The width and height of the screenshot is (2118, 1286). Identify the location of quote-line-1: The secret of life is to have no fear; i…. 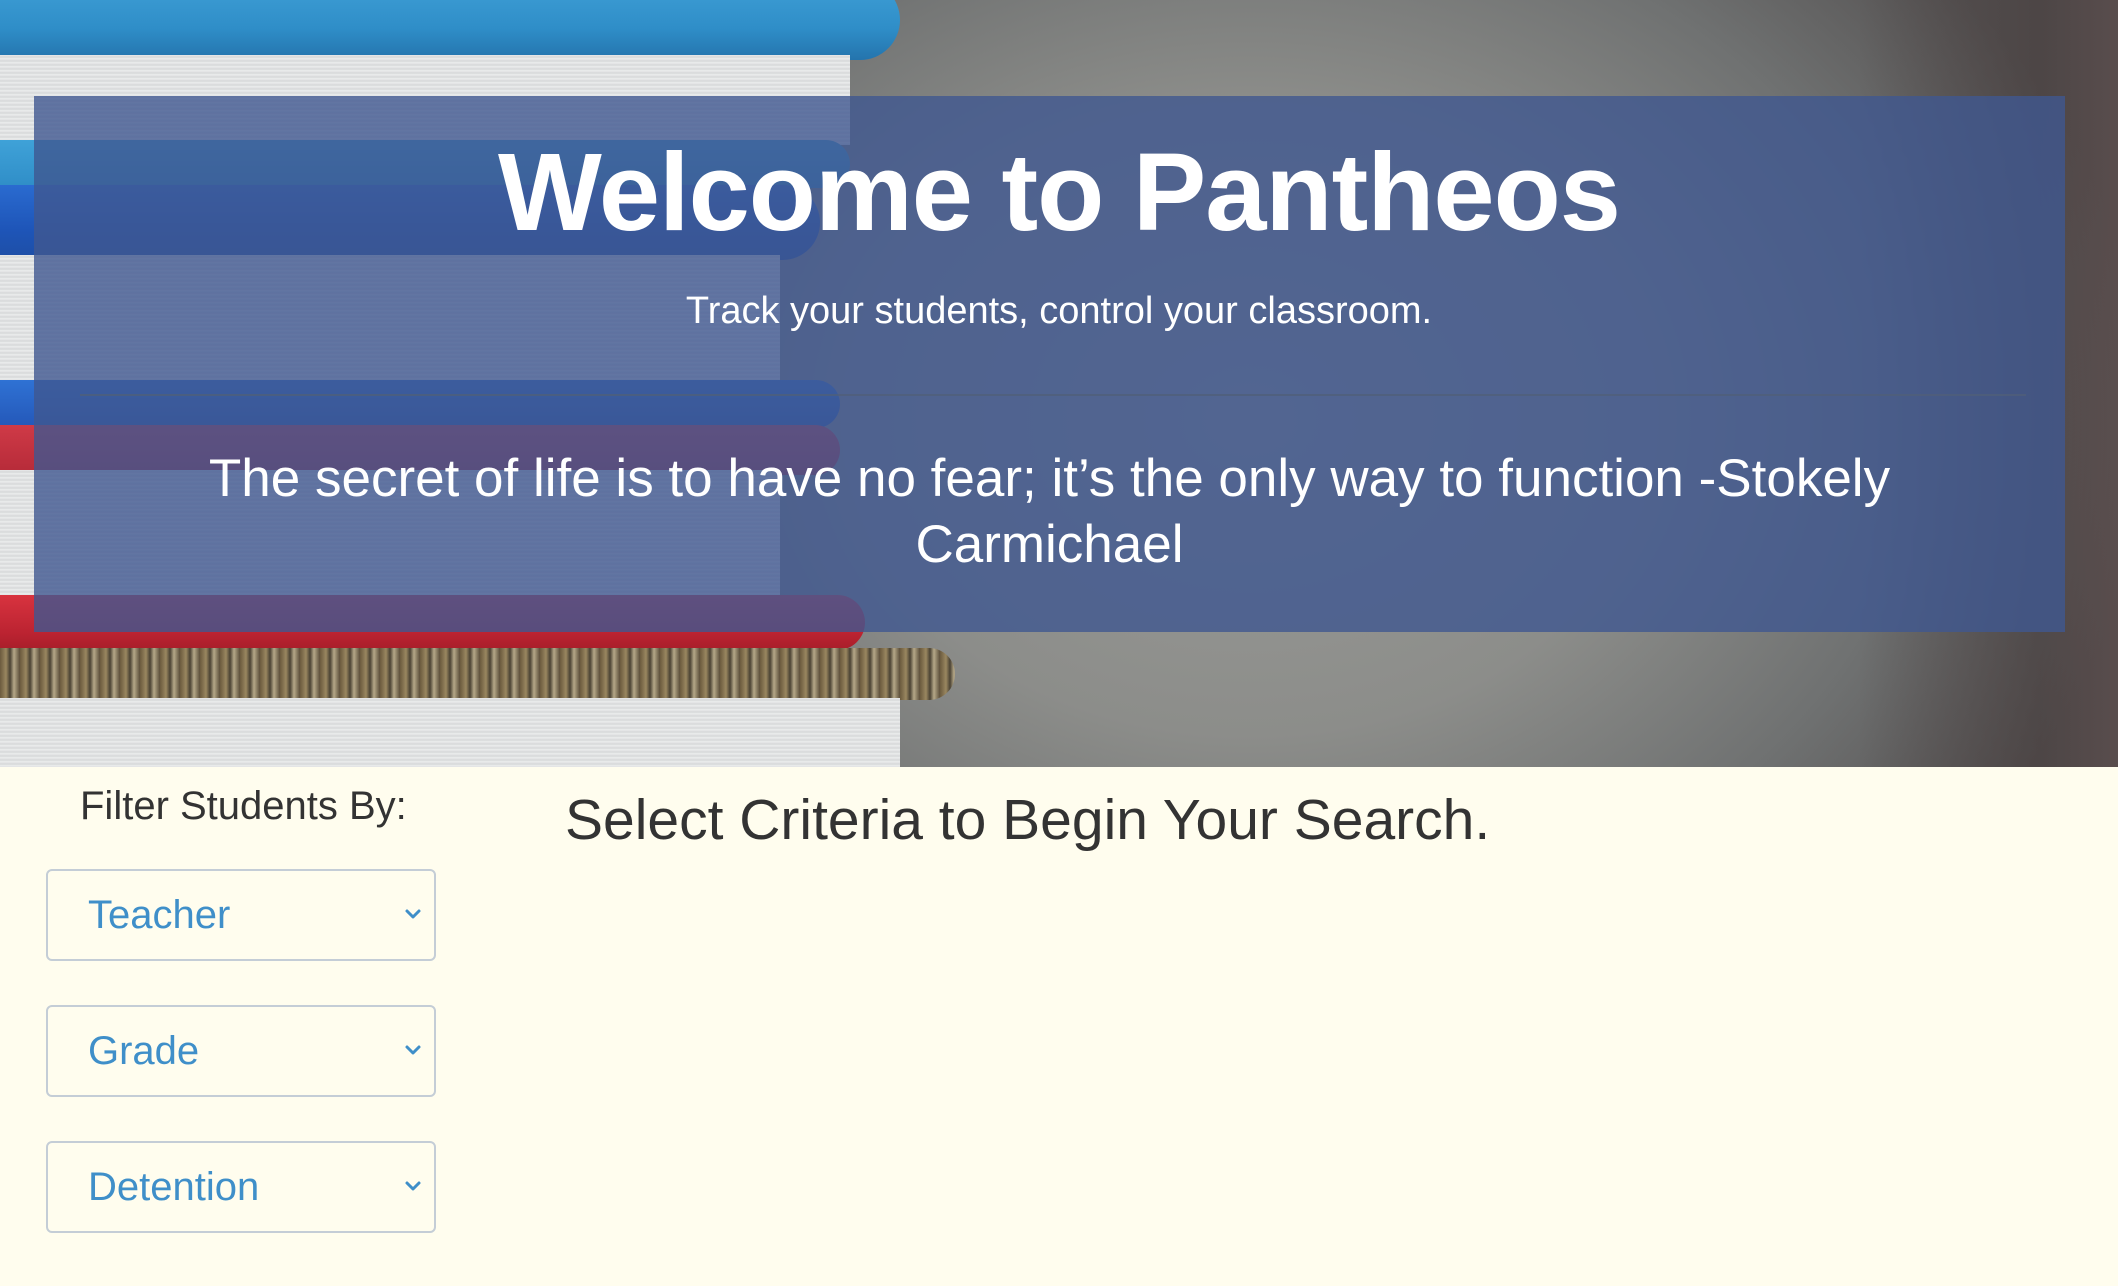
(1049, 478).